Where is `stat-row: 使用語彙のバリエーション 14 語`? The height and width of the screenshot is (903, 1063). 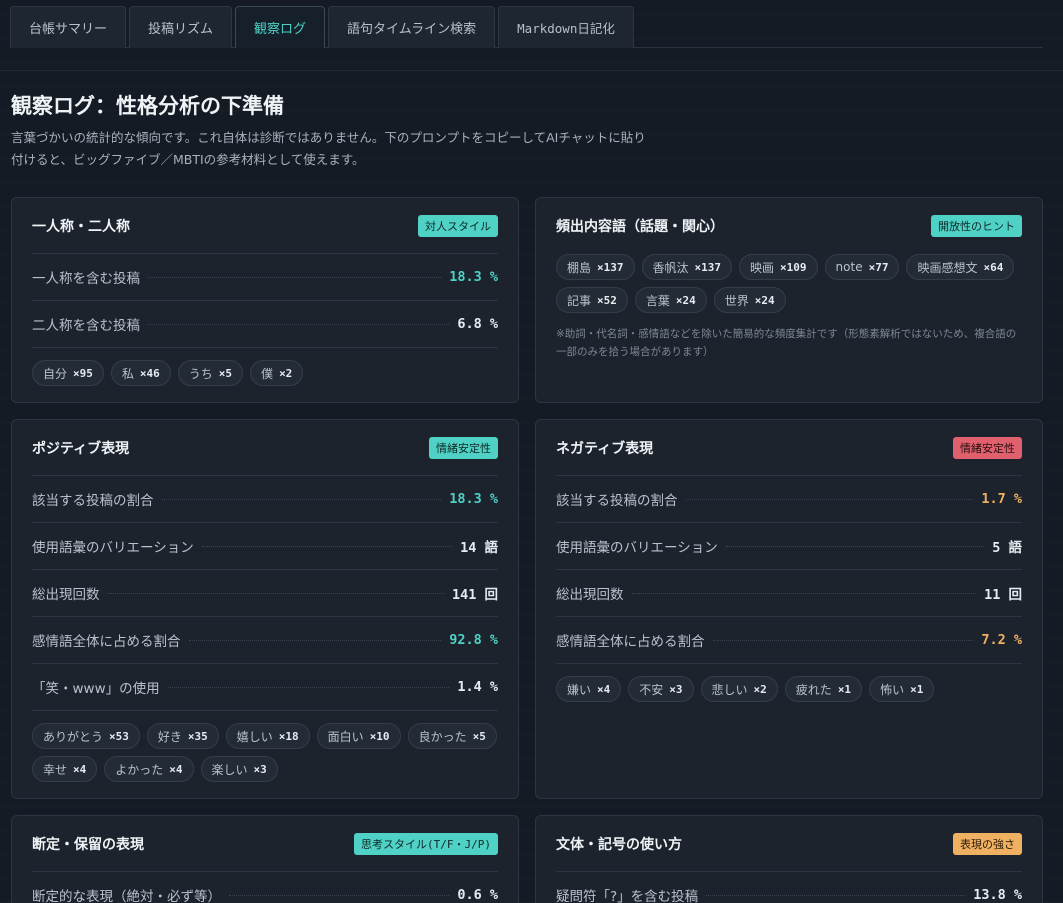 stat-row: 使用語彙のバリエーション 14 語 is located at coordinates (265, 546).